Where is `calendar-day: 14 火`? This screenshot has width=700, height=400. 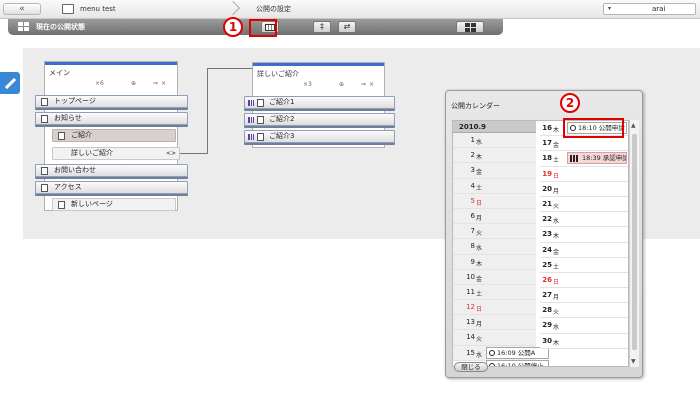
calendar-day: 14 火 is located at coordinates (494, 338).